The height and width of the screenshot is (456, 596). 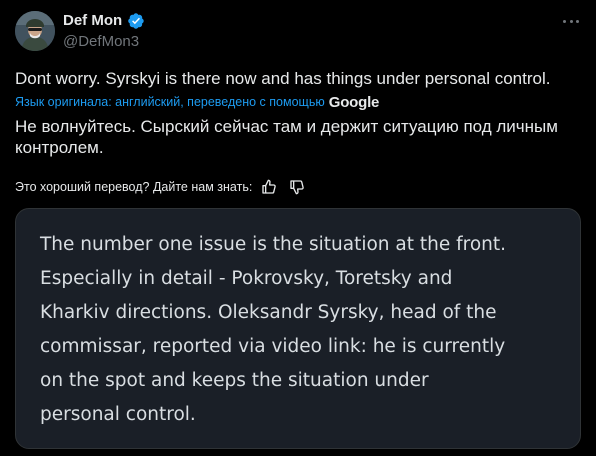 What do you see at coordinates (354, 102) in the screenshot?
I see `google-logo: Google` at bounding box center [354, 102].